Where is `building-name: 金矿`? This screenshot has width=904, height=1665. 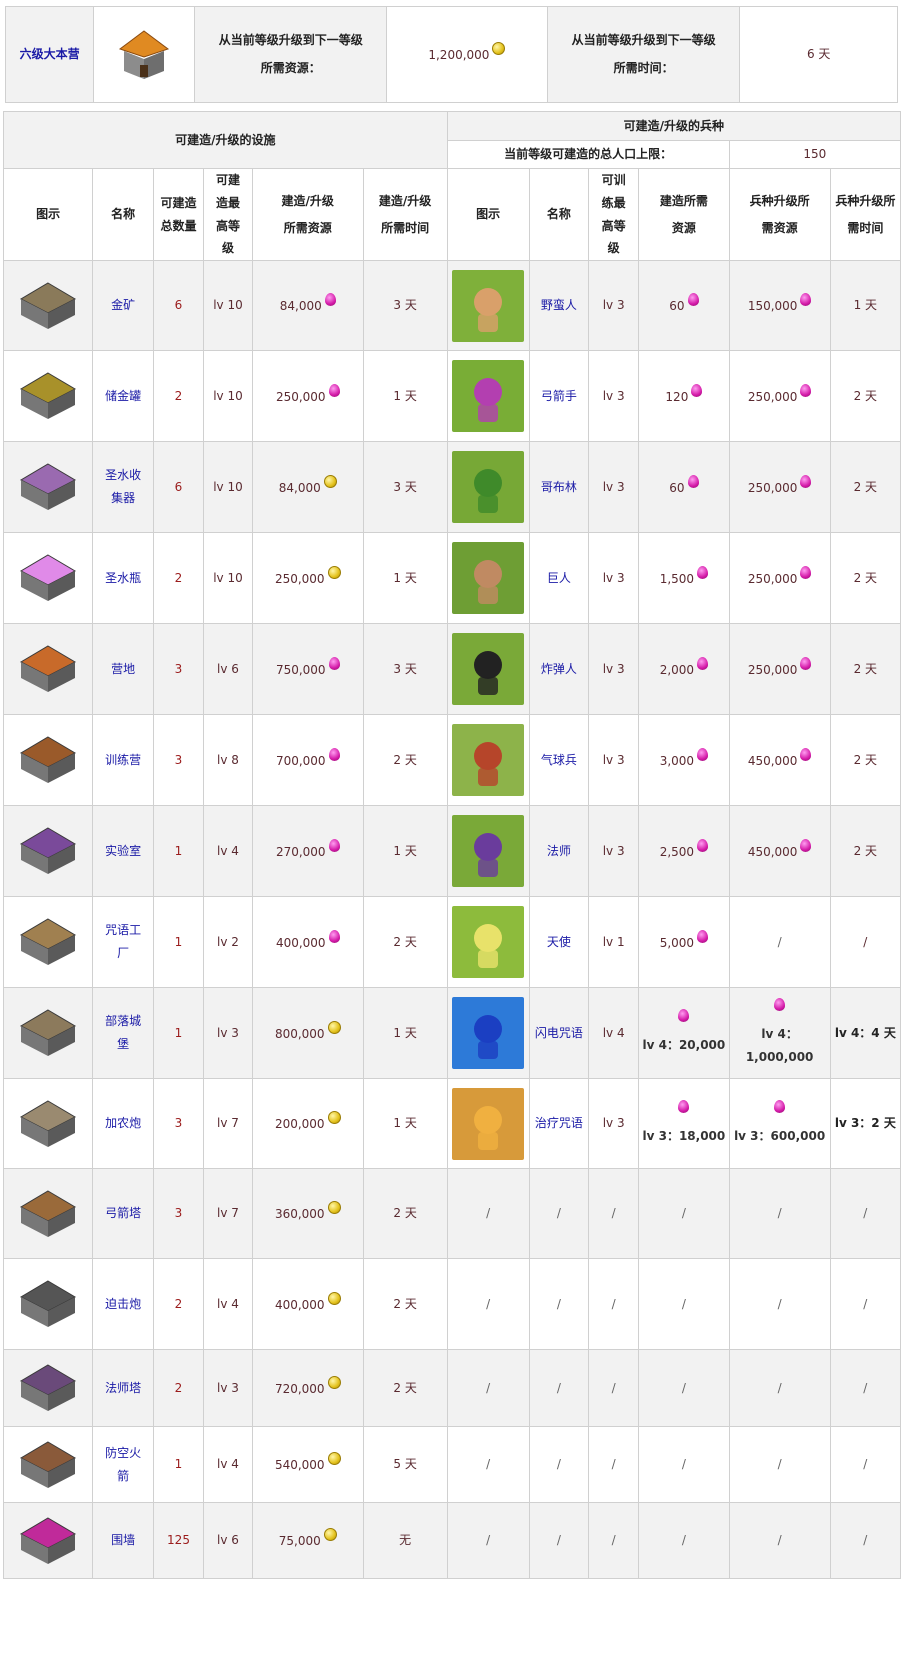 building-name: 金矿 is located at coordinates (123, 306).